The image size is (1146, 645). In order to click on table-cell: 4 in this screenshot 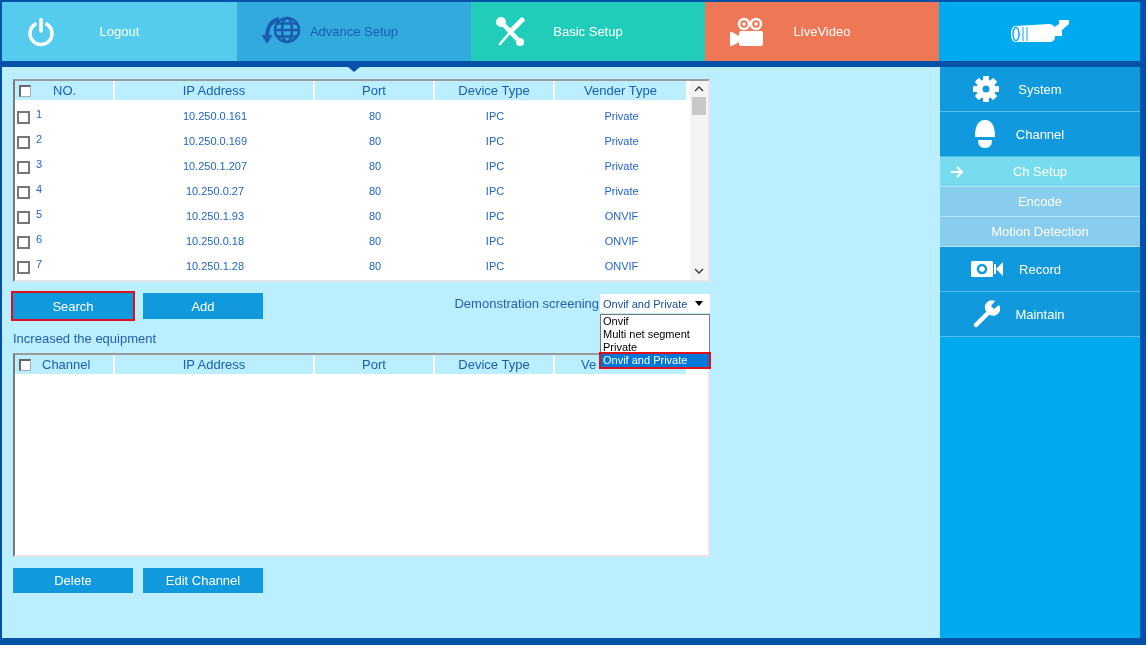, I will do `click(39, 188)`.